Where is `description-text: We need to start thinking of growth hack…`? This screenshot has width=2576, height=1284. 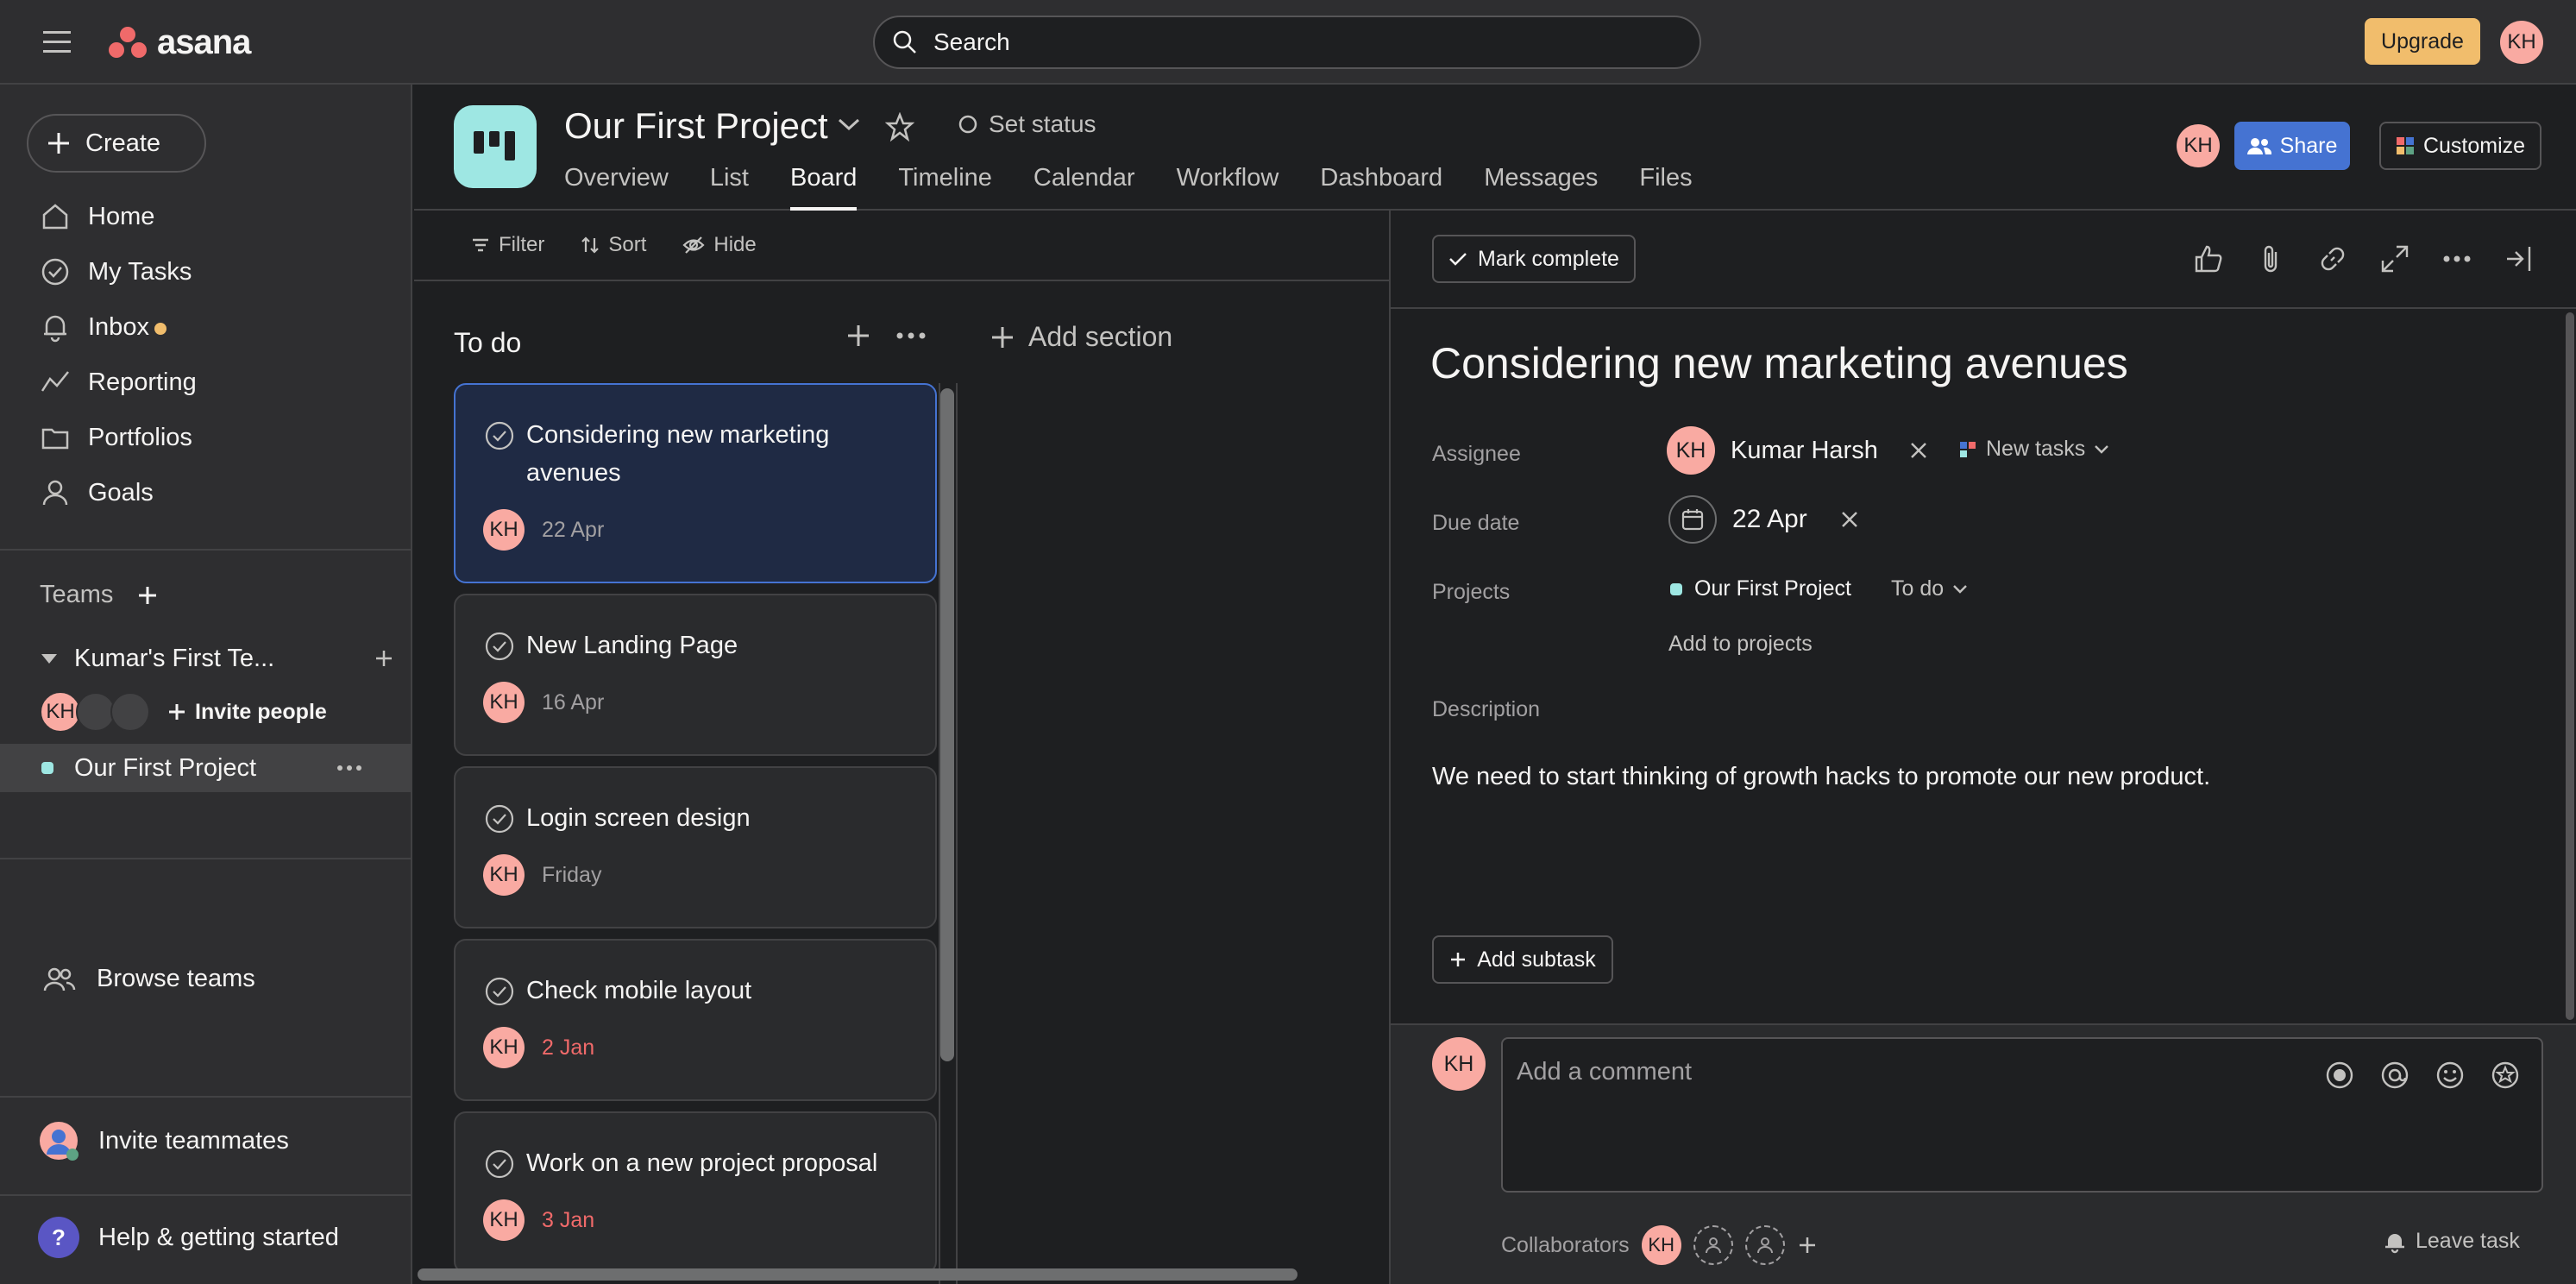 description-text: We need to start thinking of growth hack… is located at coordinates (1821, 777).